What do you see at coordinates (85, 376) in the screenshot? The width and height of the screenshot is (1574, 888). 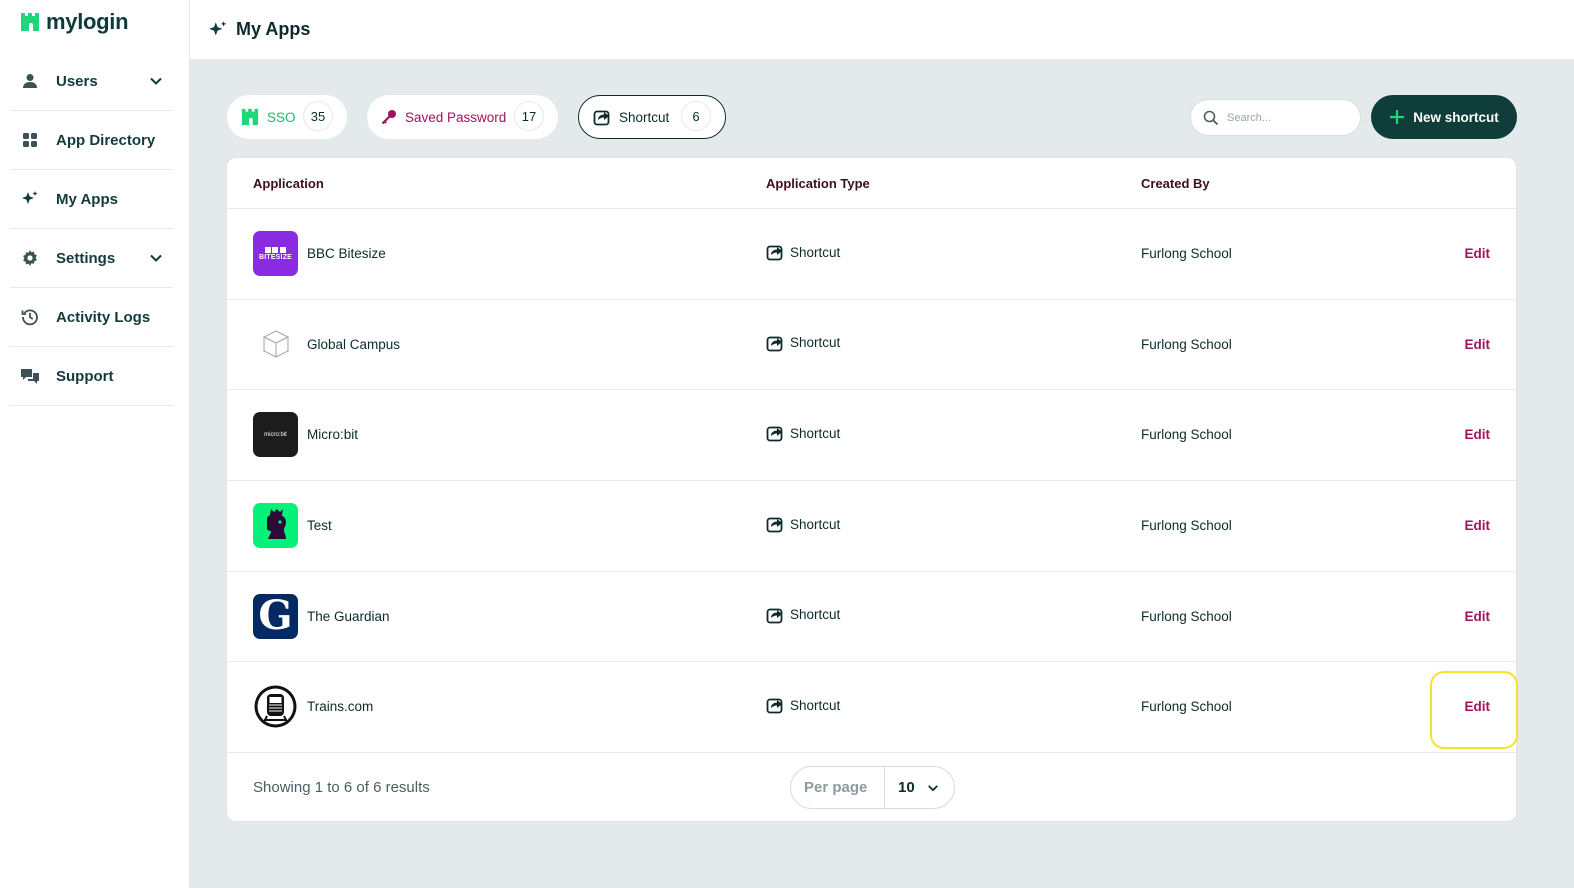 I see `sidebar-item-label: Support` at bounding box center [85, 376].